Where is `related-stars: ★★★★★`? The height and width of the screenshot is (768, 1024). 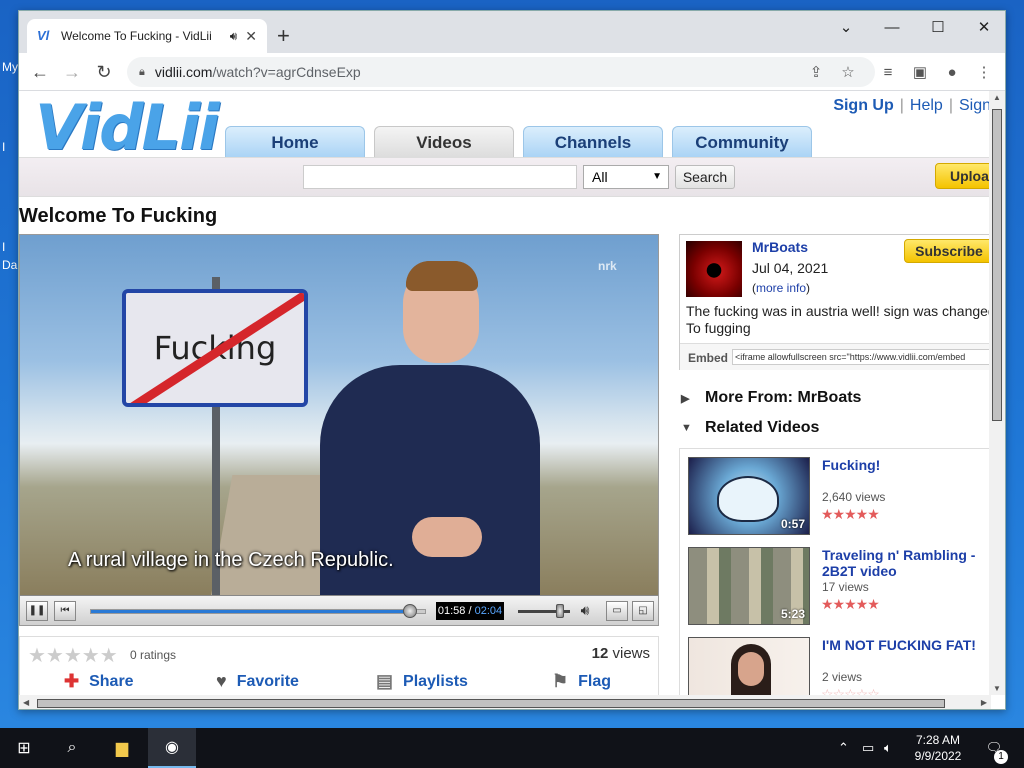
related-stars: ★★★★★ is located at coordinates (850, 514).